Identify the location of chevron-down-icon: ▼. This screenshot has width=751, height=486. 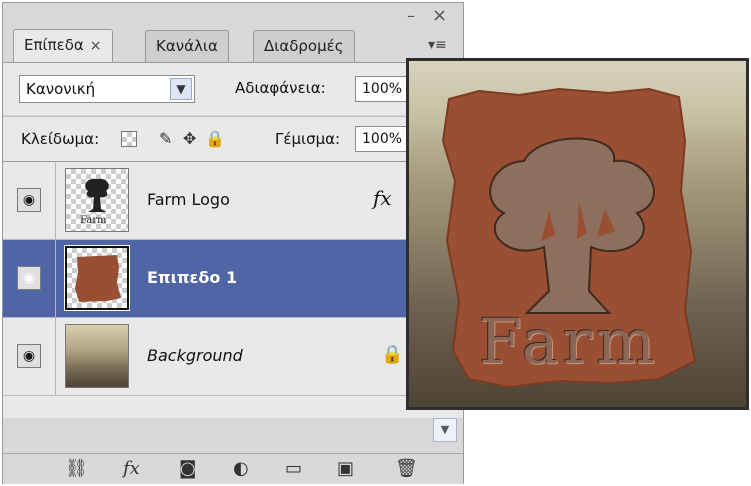
(181, 89).